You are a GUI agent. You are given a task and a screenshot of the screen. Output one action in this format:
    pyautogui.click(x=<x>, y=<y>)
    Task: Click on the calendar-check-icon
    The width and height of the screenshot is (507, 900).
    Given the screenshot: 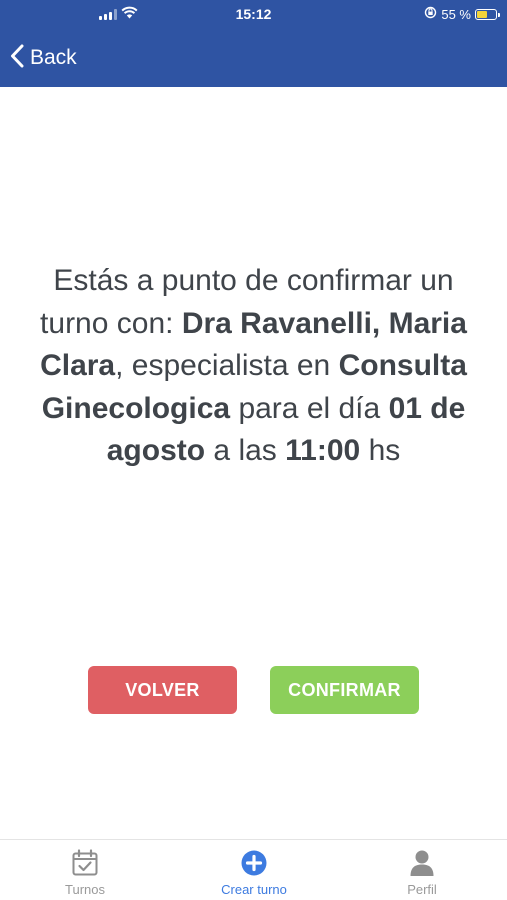 What is the action you would take?
    pyautogui.click(x=85, y=863)
    